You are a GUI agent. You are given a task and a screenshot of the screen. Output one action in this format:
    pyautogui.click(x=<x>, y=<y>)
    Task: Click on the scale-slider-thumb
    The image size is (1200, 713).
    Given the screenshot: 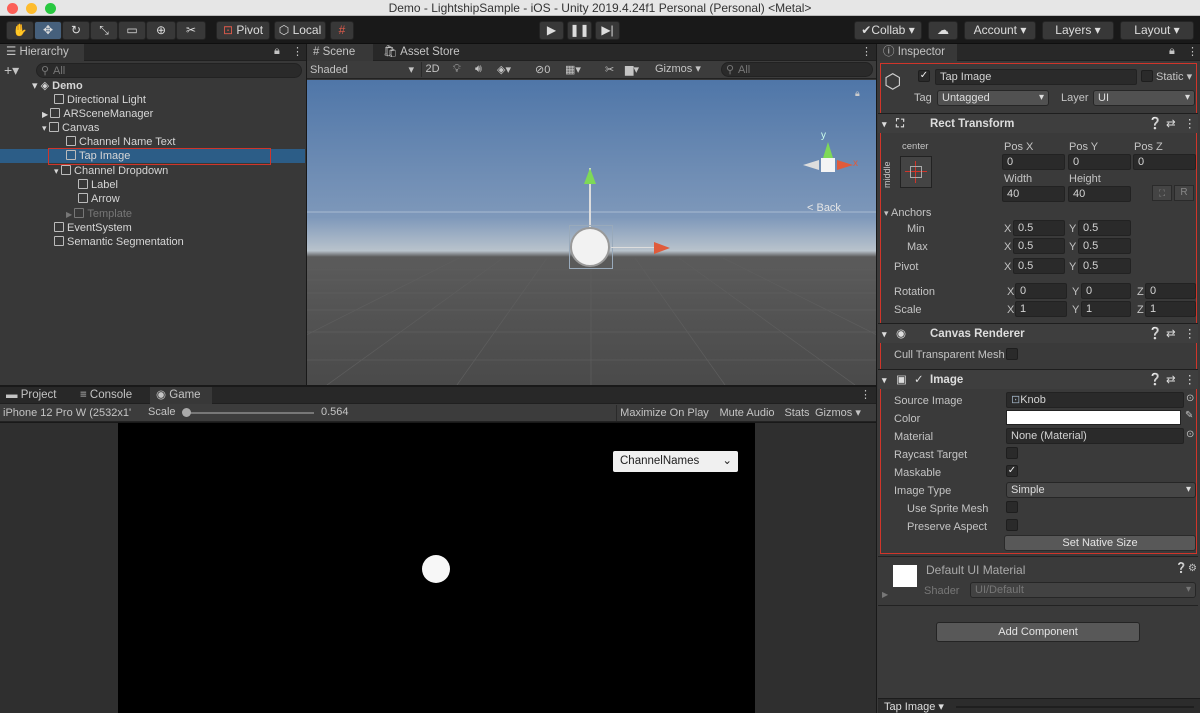 What is the action you would take?
    pyautogui.click(x=186, y=412)
    